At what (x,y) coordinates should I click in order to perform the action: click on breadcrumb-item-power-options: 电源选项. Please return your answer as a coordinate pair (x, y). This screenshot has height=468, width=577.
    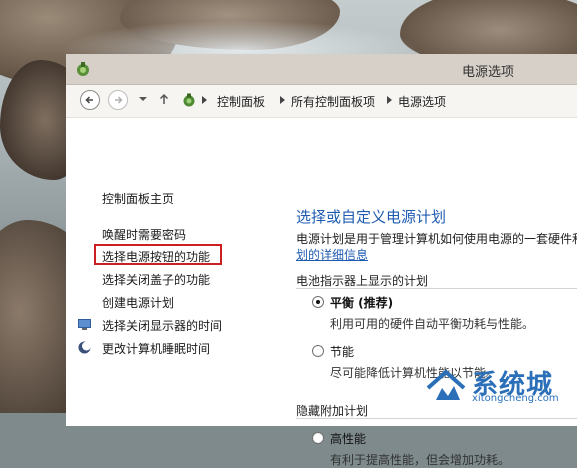
    Looking at the image, I should click on (422, 101).